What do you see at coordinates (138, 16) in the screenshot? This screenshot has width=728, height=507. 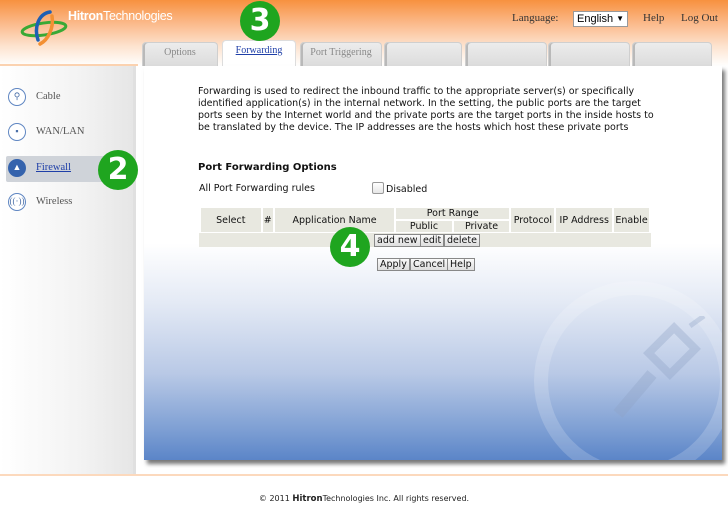 I see `brand-rest: Technologies` at bounding box center [138, 16].